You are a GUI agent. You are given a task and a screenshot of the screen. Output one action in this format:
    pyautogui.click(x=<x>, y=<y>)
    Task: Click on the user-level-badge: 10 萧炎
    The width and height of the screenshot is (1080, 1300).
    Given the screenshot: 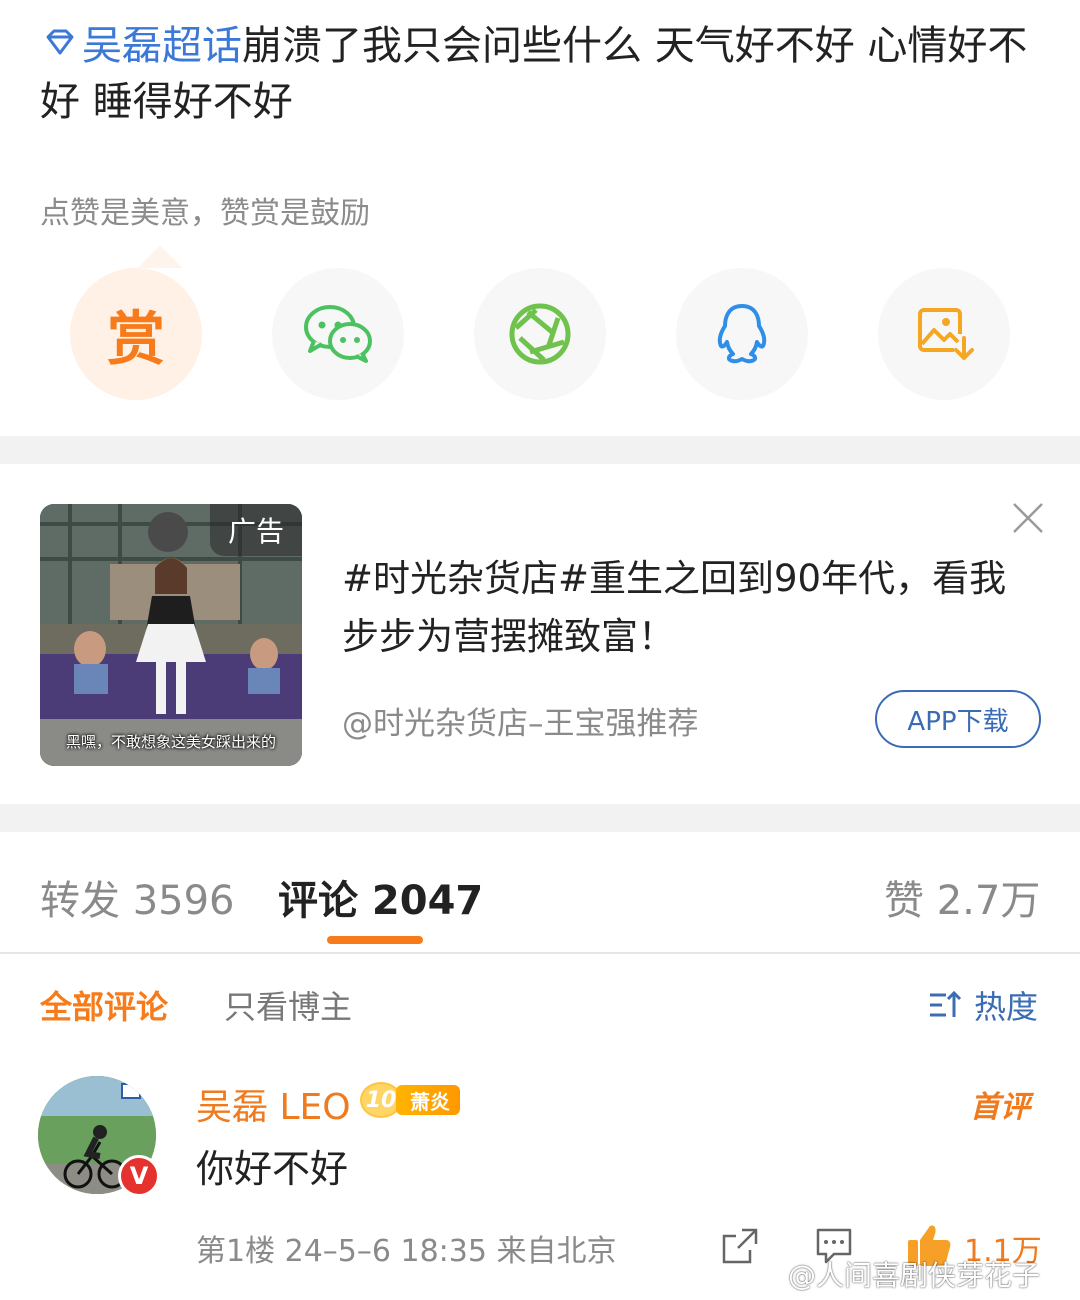 What is the action you would take?
    pyautogui.click(x=410, y=1100)
    